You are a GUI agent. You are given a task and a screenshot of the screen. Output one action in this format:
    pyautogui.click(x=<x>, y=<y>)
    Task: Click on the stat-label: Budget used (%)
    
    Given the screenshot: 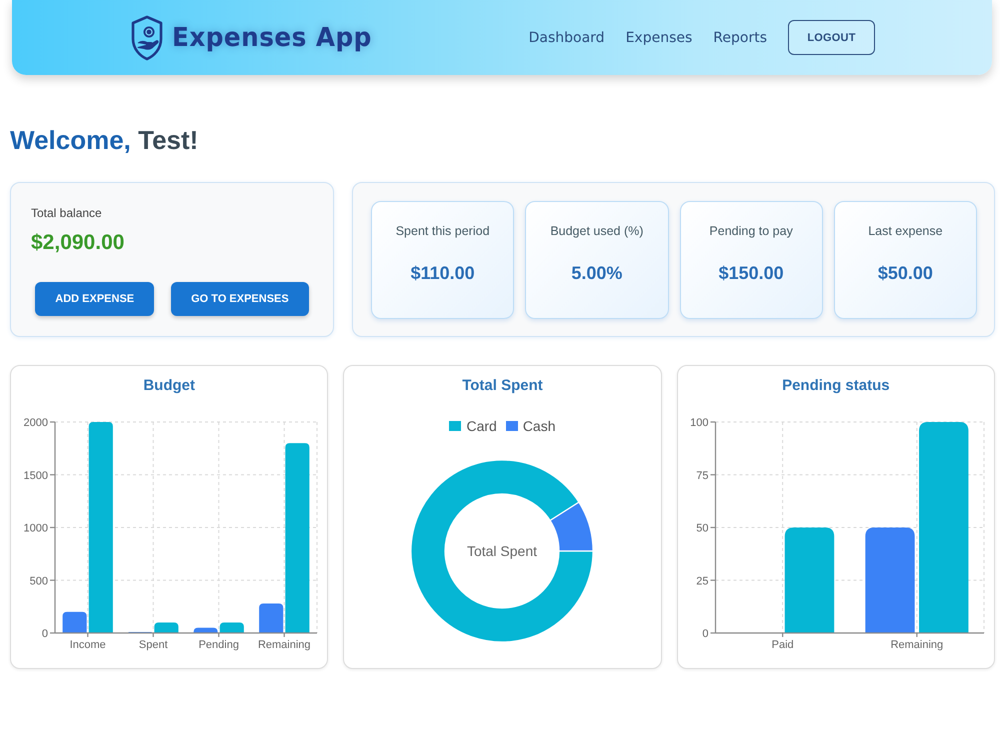 What is the action you would take?
    pyautogui.click(x=597, y=231)
    